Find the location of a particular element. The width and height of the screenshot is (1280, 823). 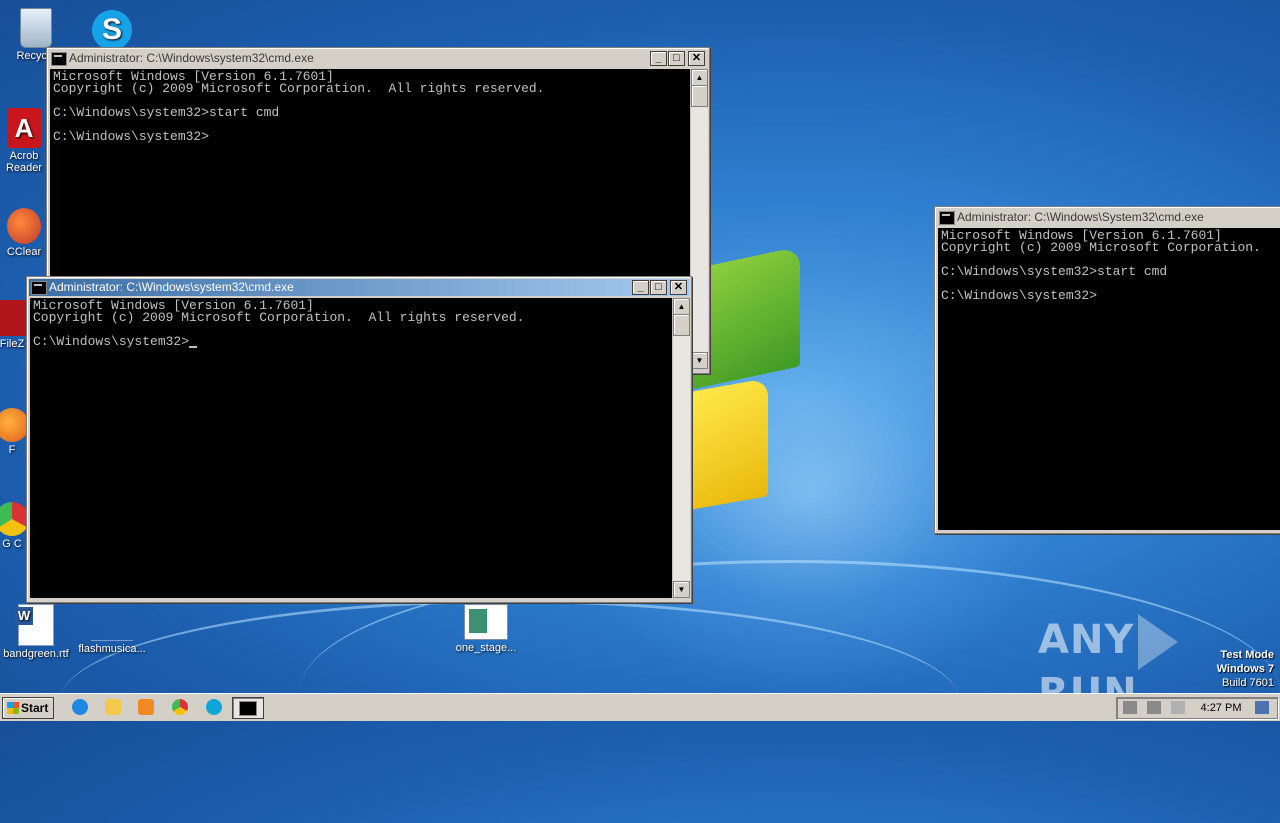

windows-version-label: Windows 7 is located at coordinates (1245, 669).